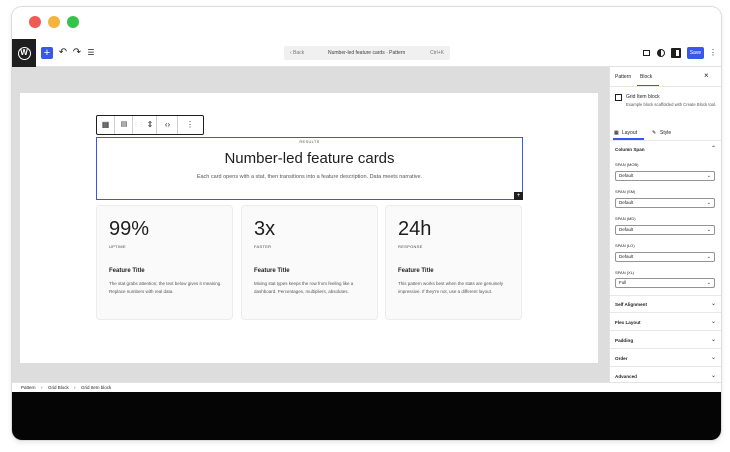 Image resolution: width=730 pixels, height=452 pixels. What do you see at coordinates (91, 53) in the screenshot?
I see `document-overview-icon: ☰` at bounding box center [91, 53].